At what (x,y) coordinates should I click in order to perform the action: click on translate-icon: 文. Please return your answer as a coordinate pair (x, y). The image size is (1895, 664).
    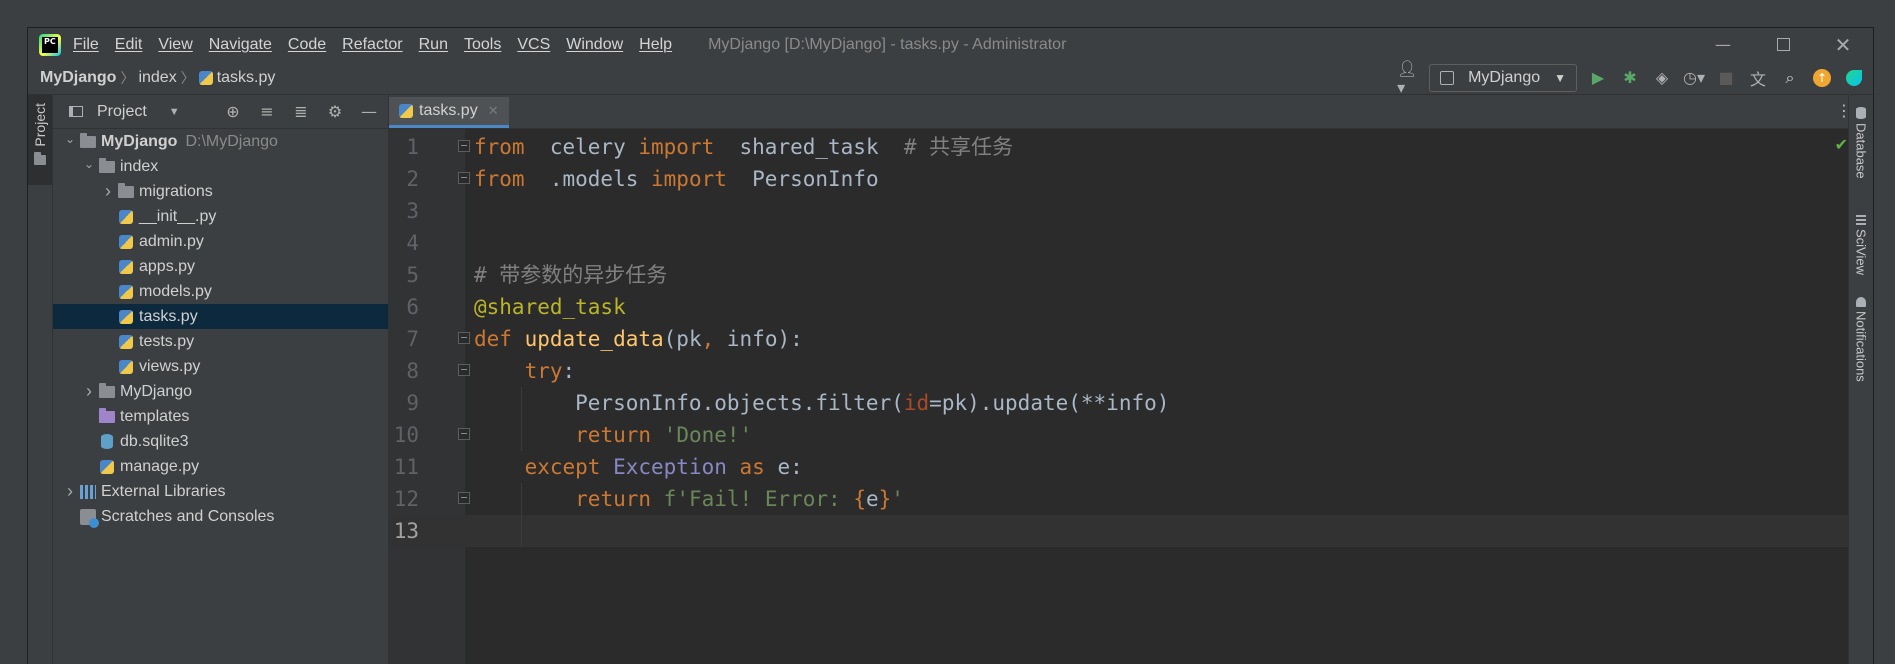
    Looking at the image, I should click on (1758, 78).